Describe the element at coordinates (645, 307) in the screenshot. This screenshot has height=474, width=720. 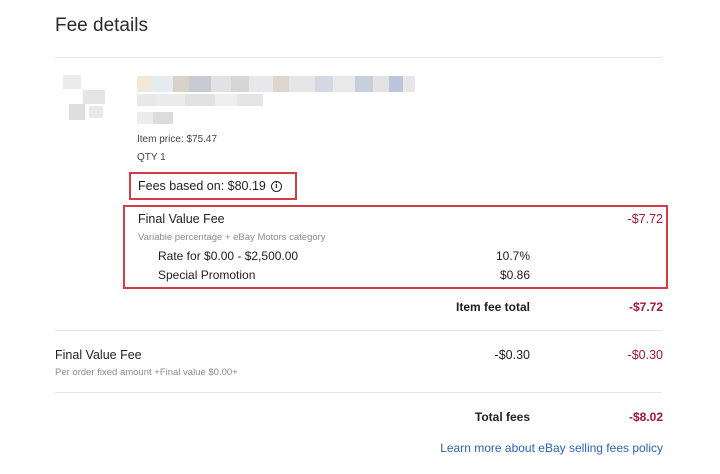
I see `item-fee-total-value: -$7.72` at that location.